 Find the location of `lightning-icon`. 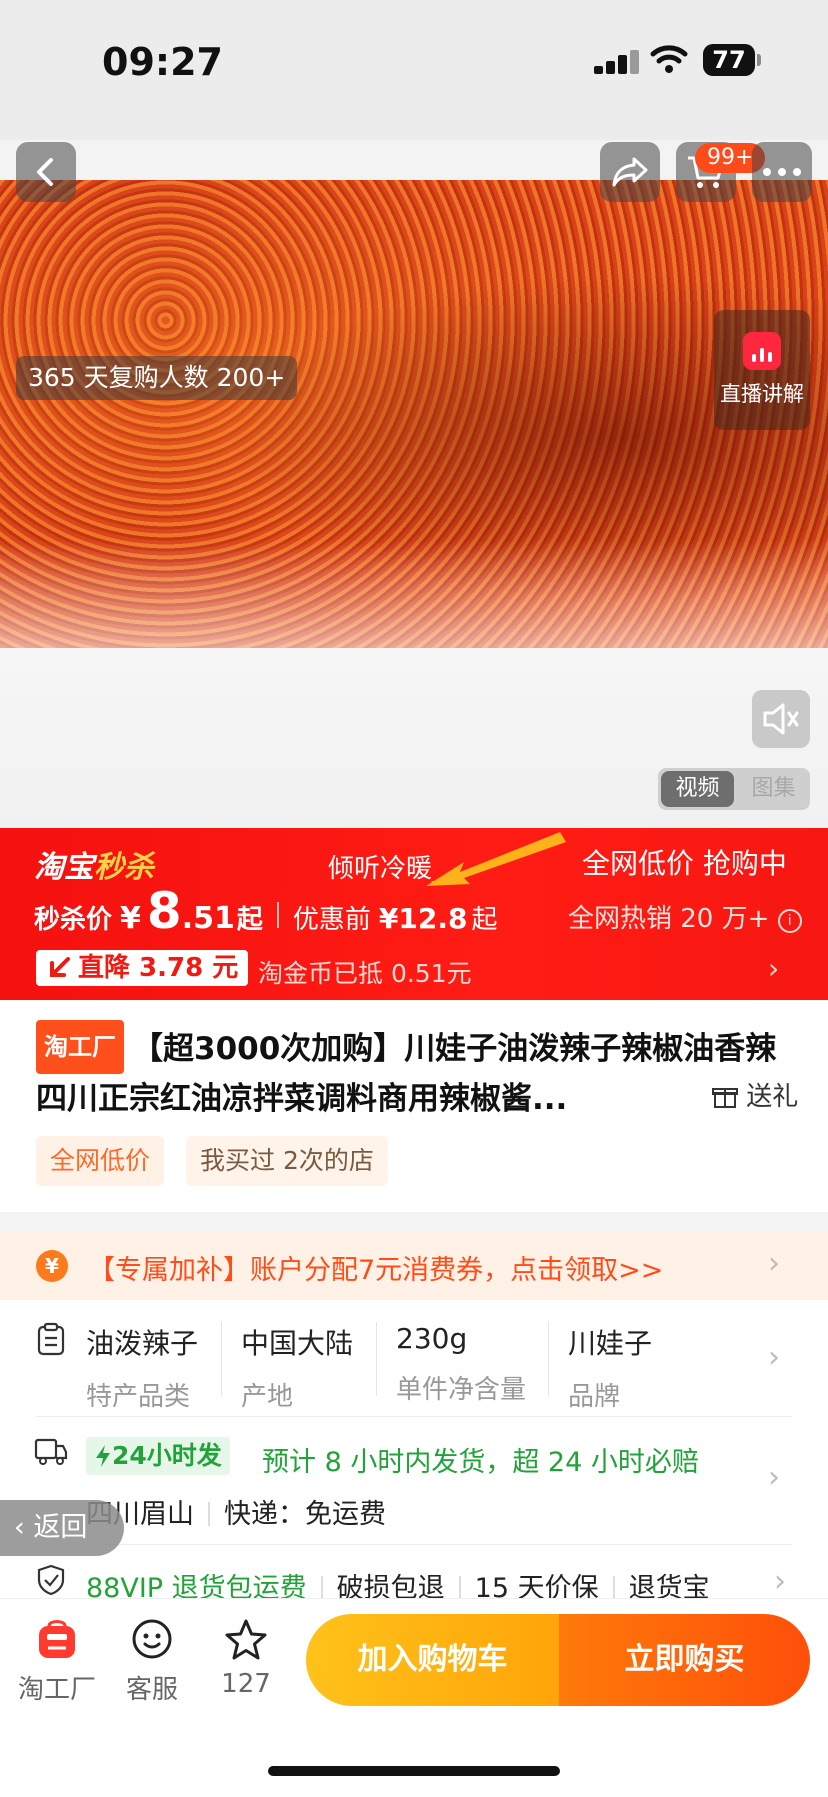

lightning-icon is located at coordinates (103, 1456).